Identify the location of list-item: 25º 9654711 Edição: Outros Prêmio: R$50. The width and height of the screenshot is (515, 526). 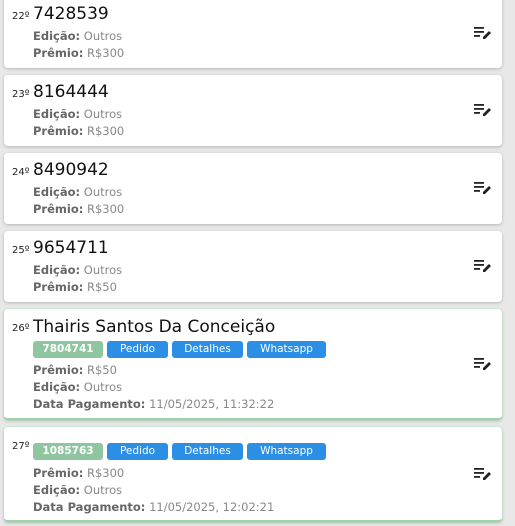
(253, 266).